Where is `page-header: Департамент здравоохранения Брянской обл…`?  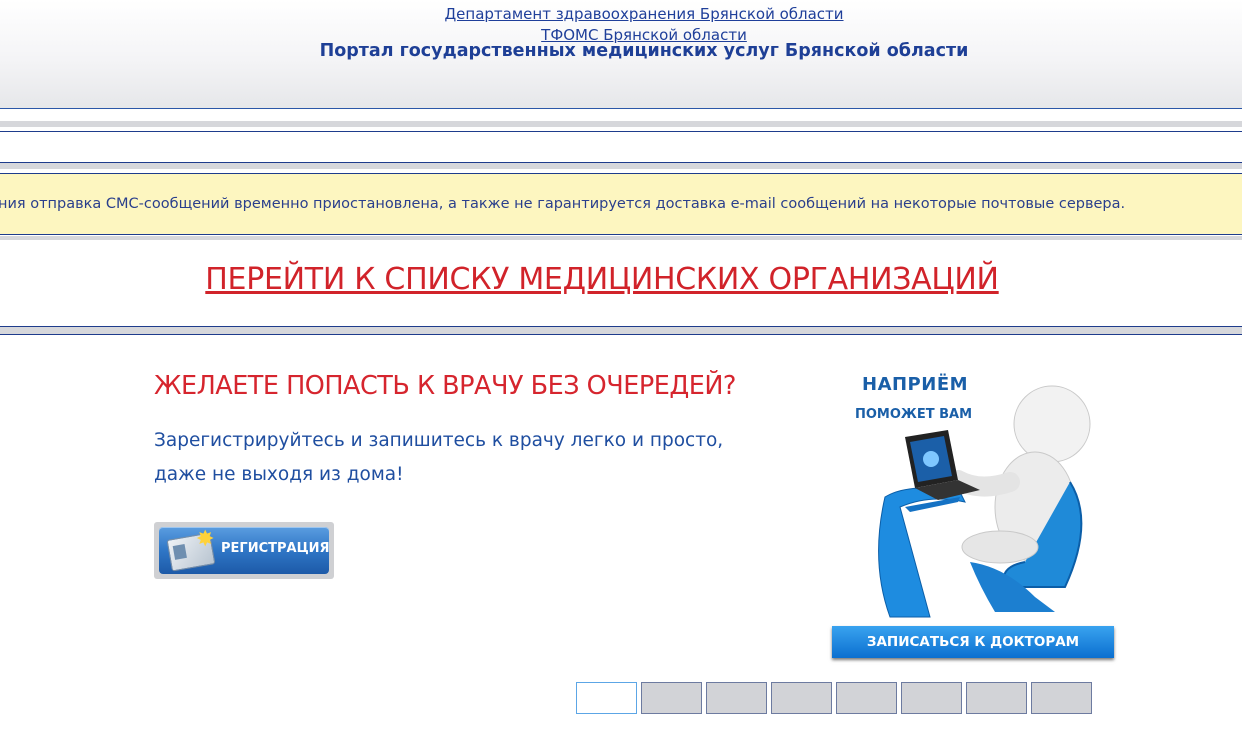
page-header: Департамент здравоохранения Брянской обл… is located at coordinates (621, 54).